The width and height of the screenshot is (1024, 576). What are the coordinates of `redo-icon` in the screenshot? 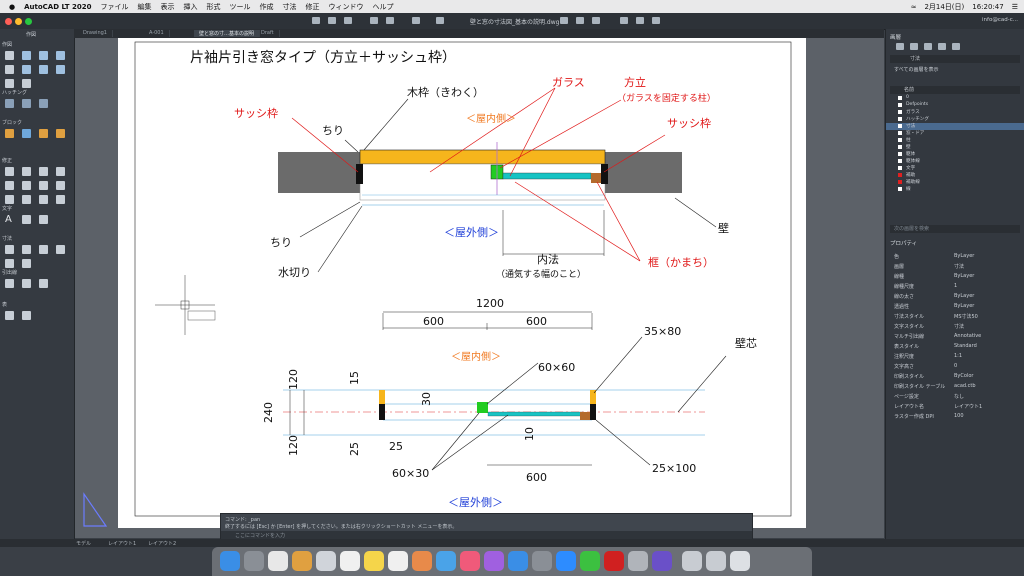 It's located at (390, 20).